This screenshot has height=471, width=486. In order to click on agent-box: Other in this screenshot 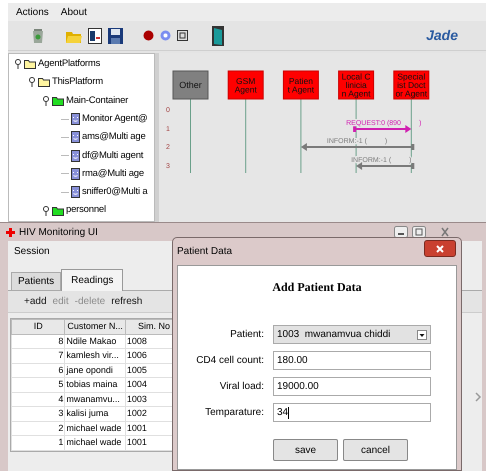, I will do `click(190, 85)`.